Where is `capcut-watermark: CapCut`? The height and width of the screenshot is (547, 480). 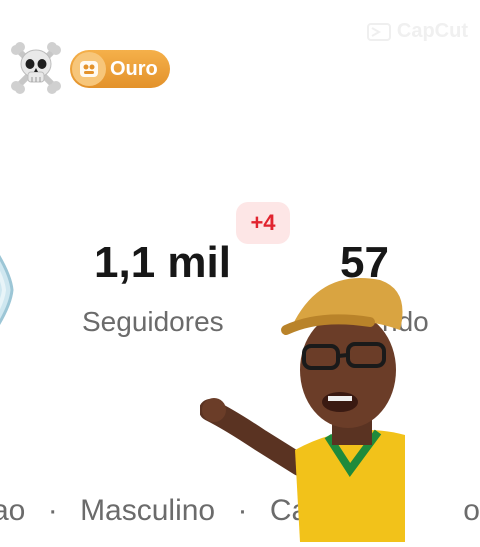 capcut-watermark: CapCut is located at coordinates (417, 31).